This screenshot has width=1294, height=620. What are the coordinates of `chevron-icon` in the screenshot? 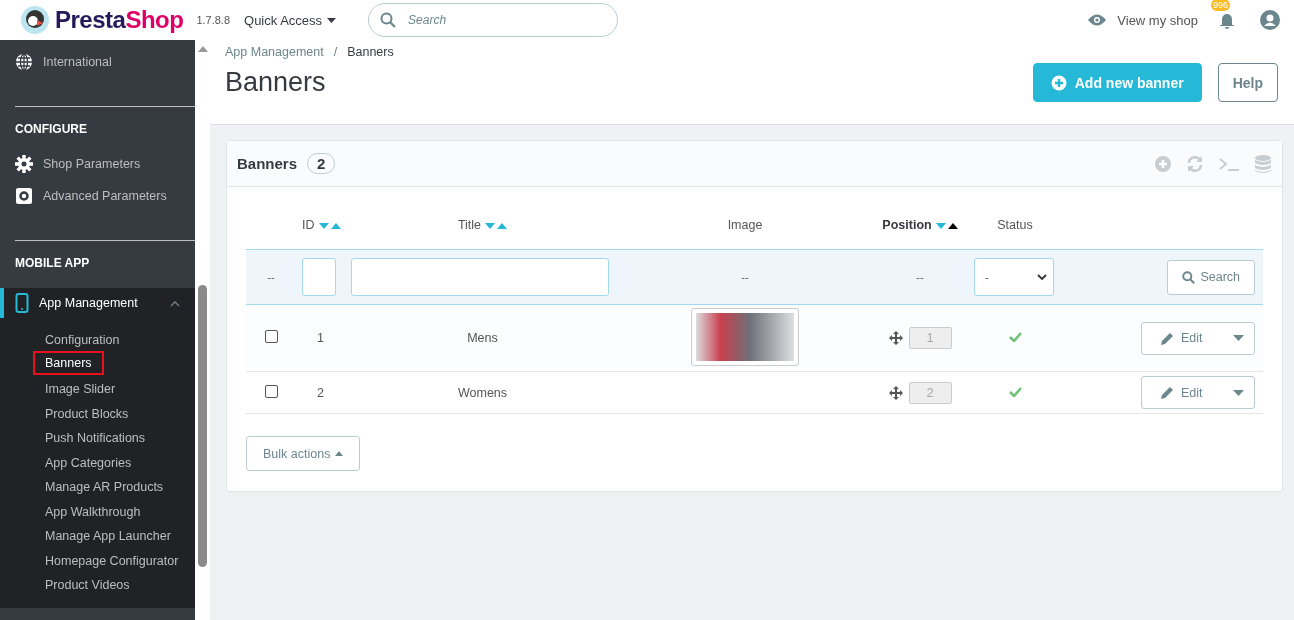 It's located at (175, 303).